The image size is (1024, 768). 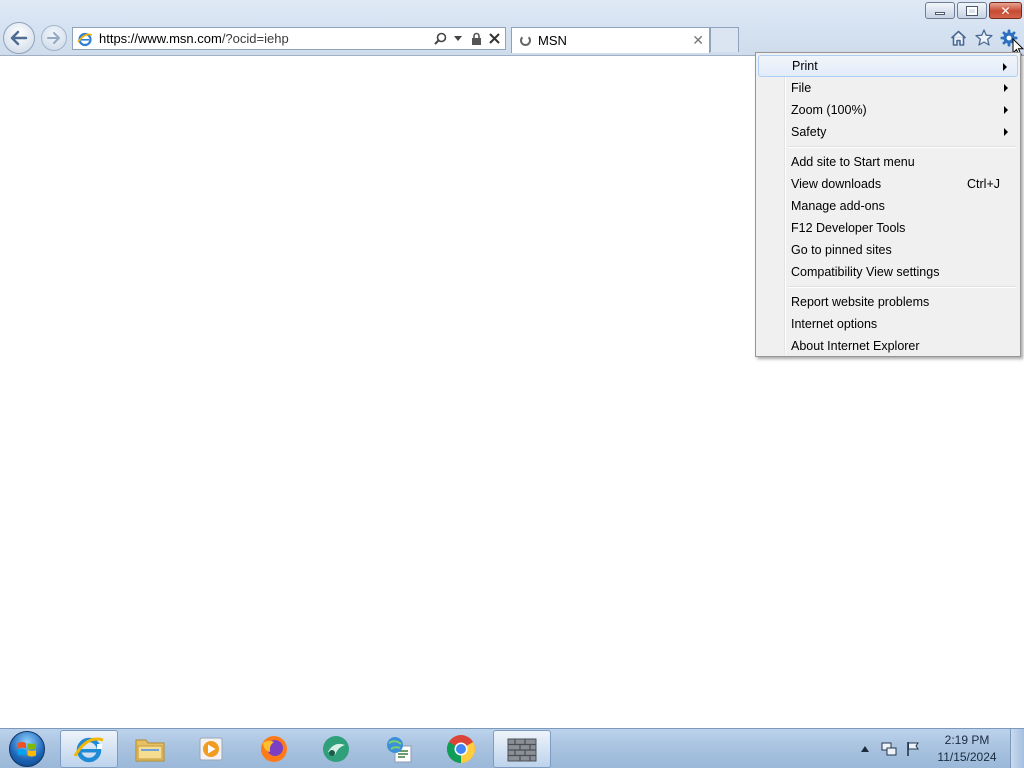 I want to click on network-icon, so click(x=889, y=749).